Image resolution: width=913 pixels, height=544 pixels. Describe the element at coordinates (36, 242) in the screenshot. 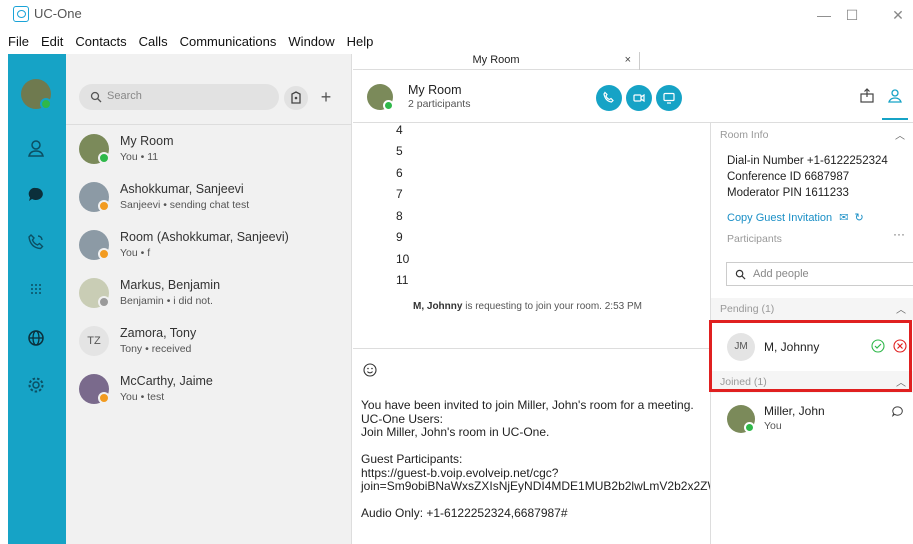

I see `call-history-icon` at that location.